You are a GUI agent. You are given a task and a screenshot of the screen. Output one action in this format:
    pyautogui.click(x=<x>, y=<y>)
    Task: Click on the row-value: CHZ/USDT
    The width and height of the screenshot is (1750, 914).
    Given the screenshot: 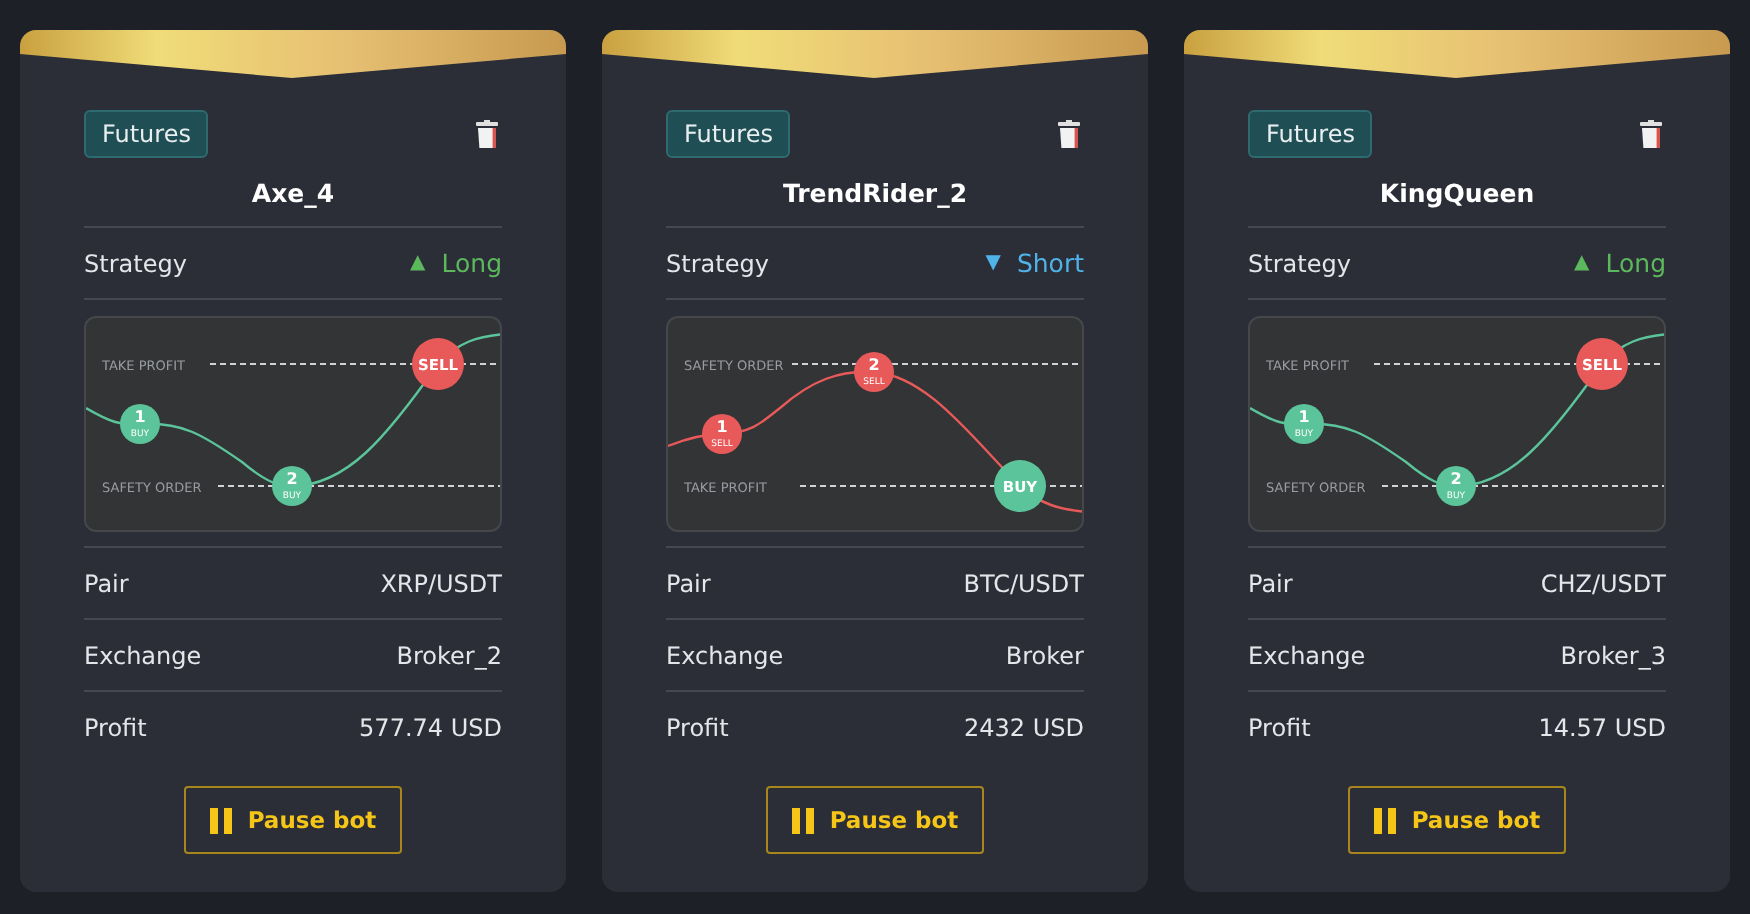 What is the action you would take?
    pyautogui.click(x=1603, y=583)
    